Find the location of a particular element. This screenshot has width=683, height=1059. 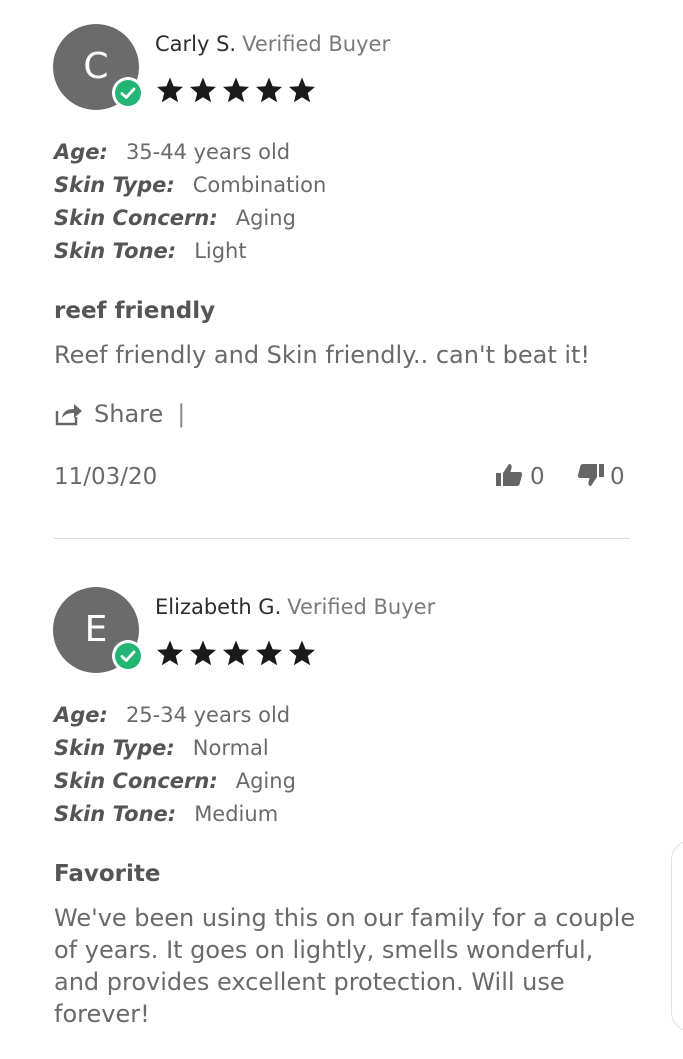

thumbs-down-count: 0 is located at coordinates (617, 477).